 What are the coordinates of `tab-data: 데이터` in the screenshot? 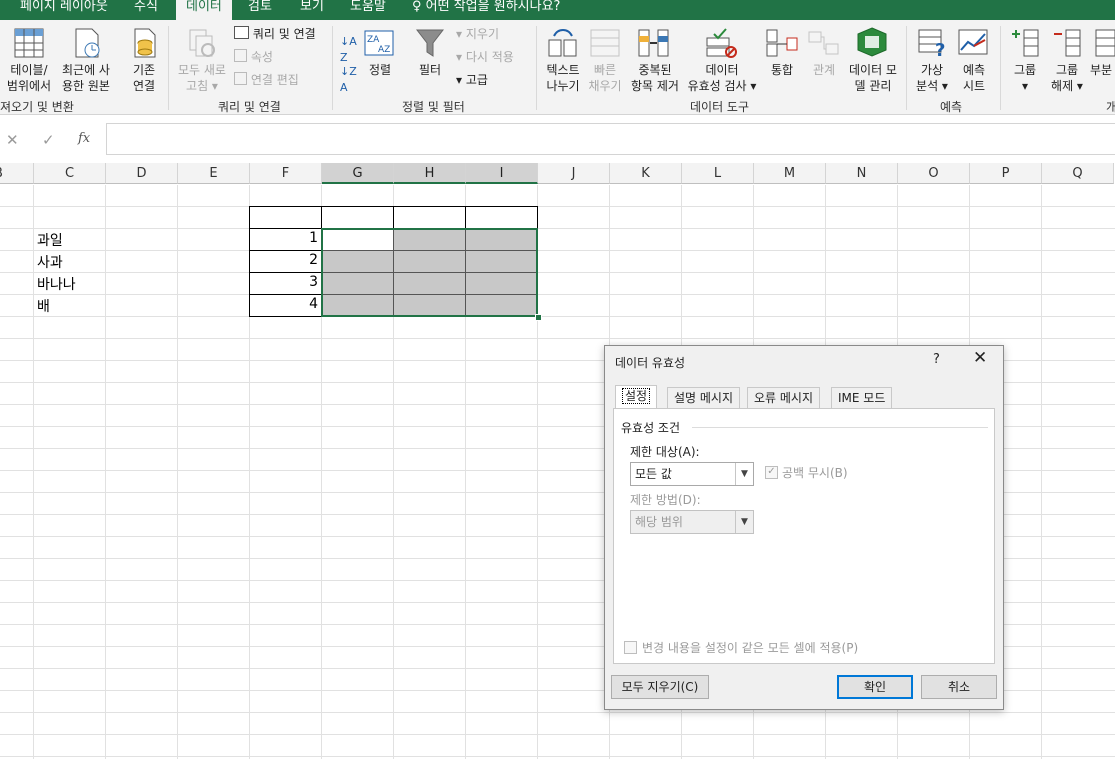 It's located at (204, 10).